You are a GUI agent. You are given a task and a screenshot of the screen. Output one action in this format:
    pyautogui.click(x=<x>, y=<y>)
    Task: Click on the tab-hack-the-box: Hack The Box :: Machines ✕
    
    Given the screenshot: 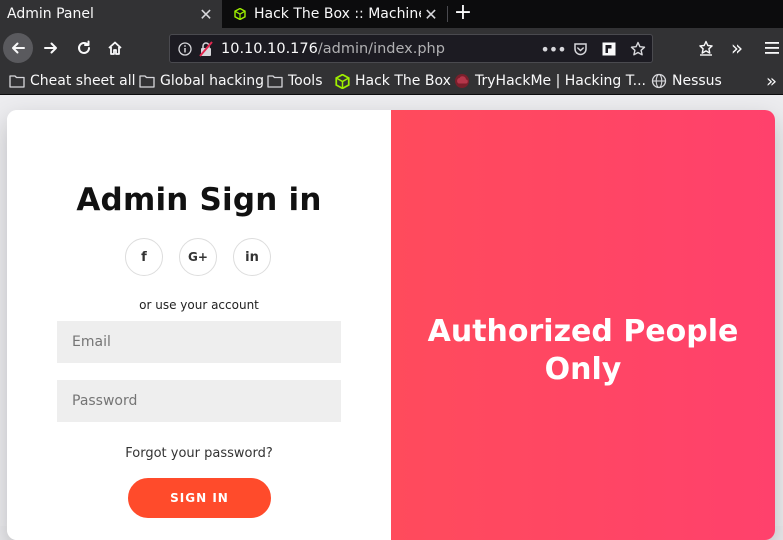 What is the action you would take?
    pyautogui.click(x=334, y=14)
    